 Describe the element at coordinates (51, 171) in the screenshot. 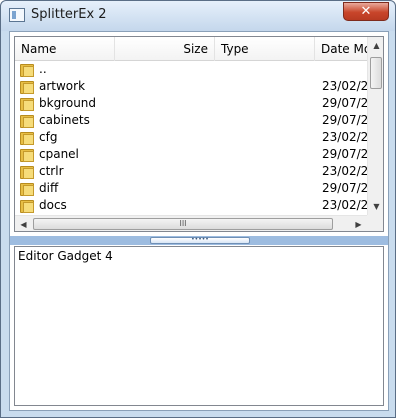

I see `item-name: ctrlr` at that location.